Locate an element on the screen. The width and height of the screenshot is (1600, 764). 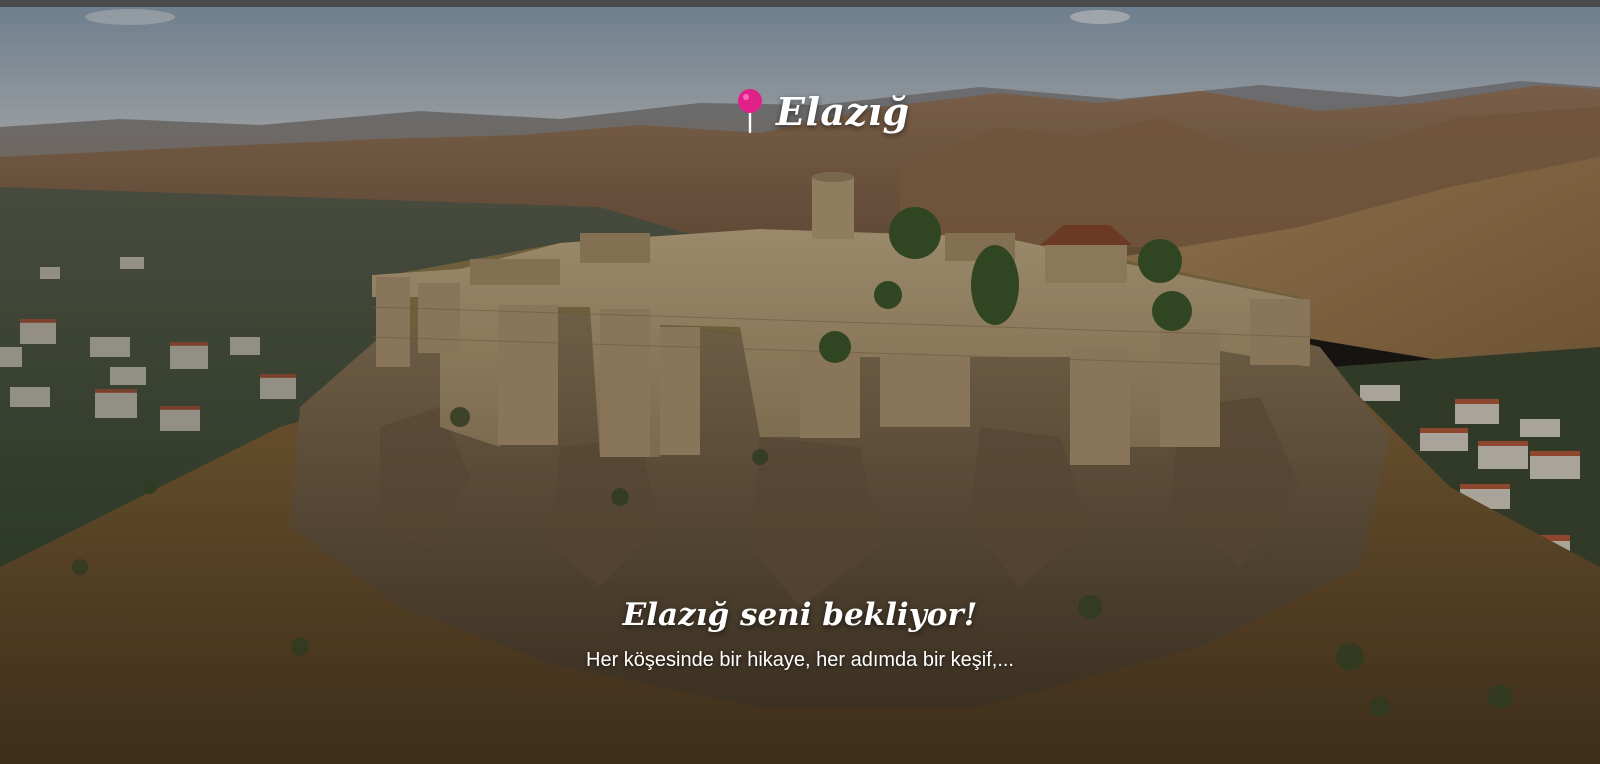
brand-title: Elazığ is located at coordinates (843, 111).